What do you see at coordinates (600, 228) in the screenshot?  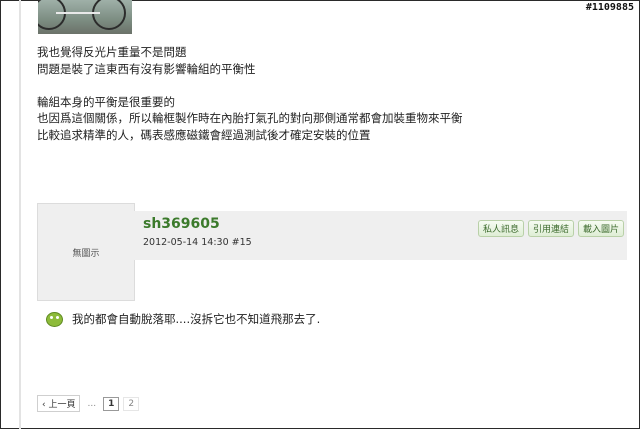 I see `load-images-button: 載入圖片` at bounding box center [600, 228].